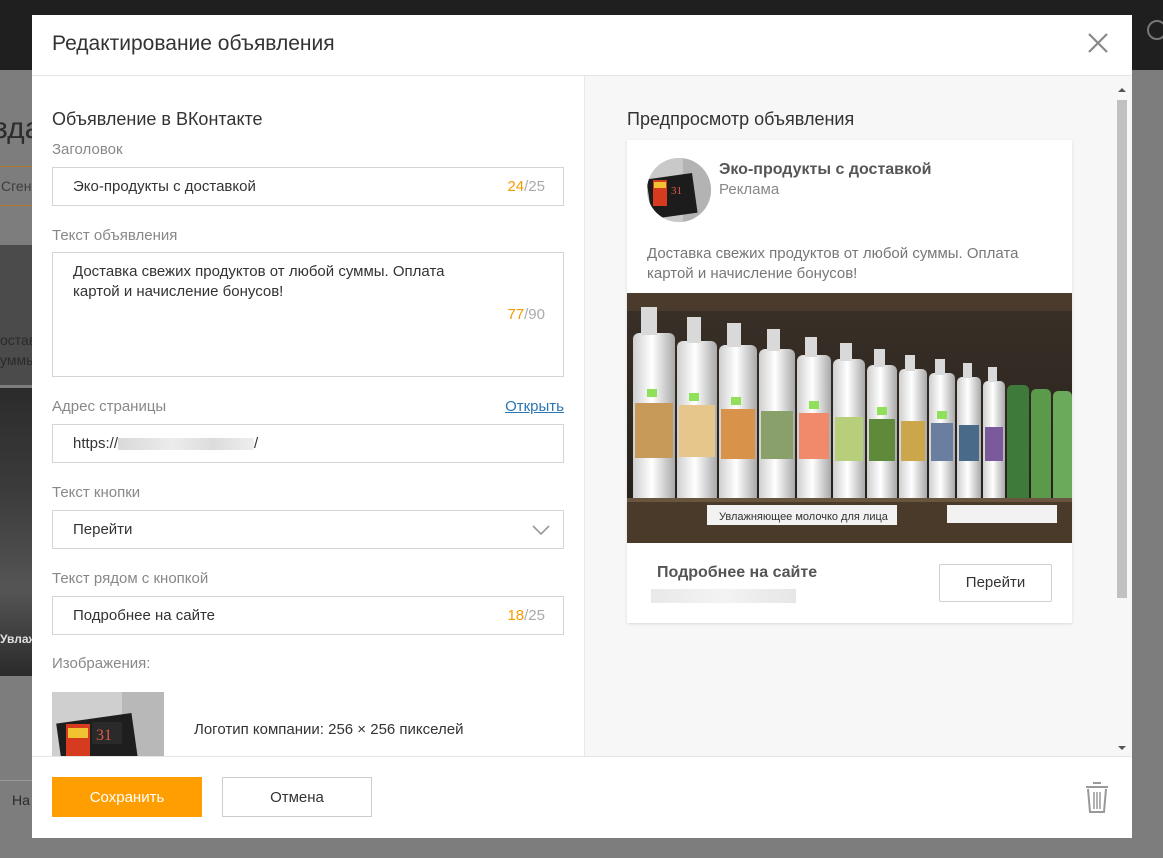 This screenshot has height=858, width=1163. I want to click on background-nav: На, so click(16, 799).